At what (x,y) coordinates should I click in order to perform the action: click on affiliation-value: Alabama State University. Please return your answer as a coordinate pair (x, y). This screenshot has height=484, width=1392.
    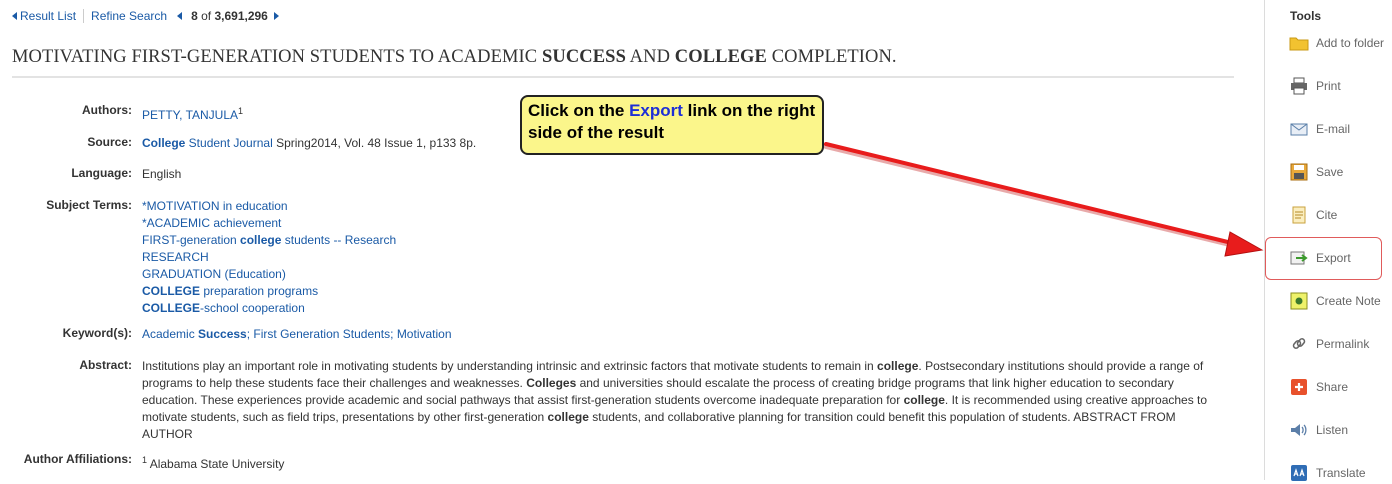
    Looking at the image, I should click on (216, 464).